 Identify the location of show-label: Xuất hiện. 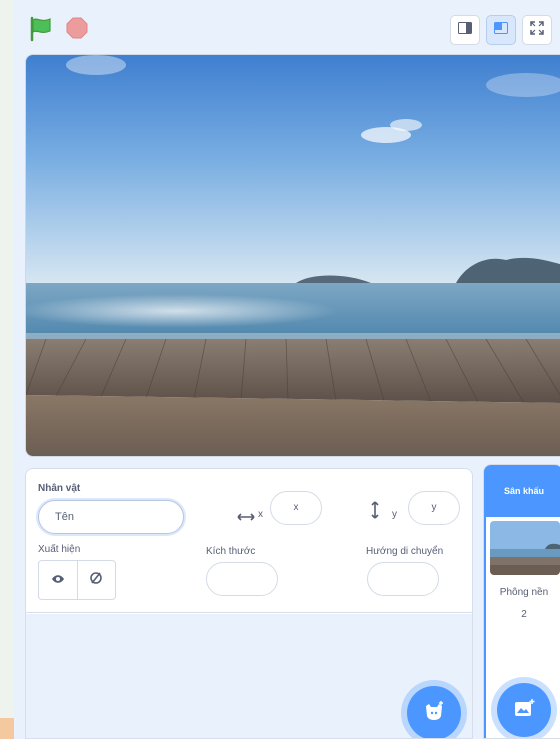
(59, 549).